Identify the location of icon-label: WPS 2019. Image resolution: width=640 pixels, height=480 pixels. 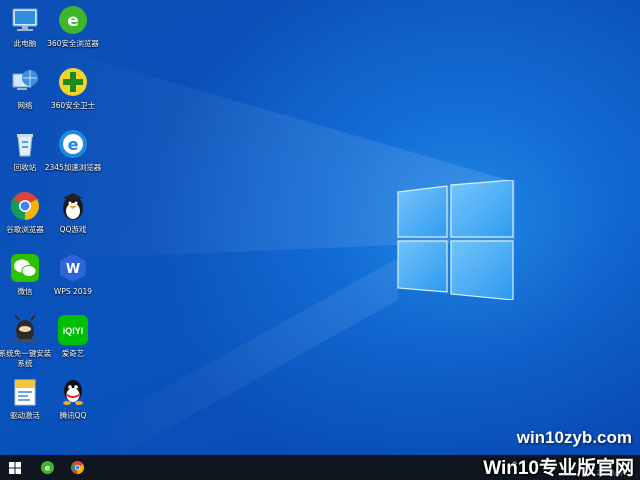
(73, 291).